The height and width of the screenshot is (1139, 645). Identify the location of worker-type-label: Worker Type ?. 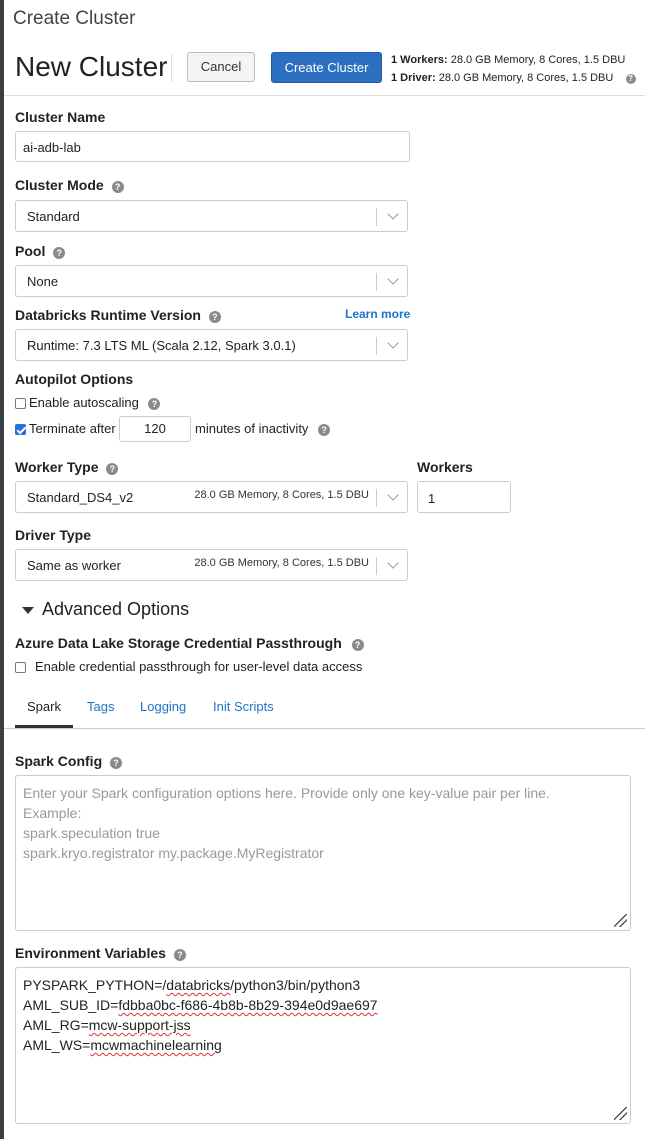
(67, 467).